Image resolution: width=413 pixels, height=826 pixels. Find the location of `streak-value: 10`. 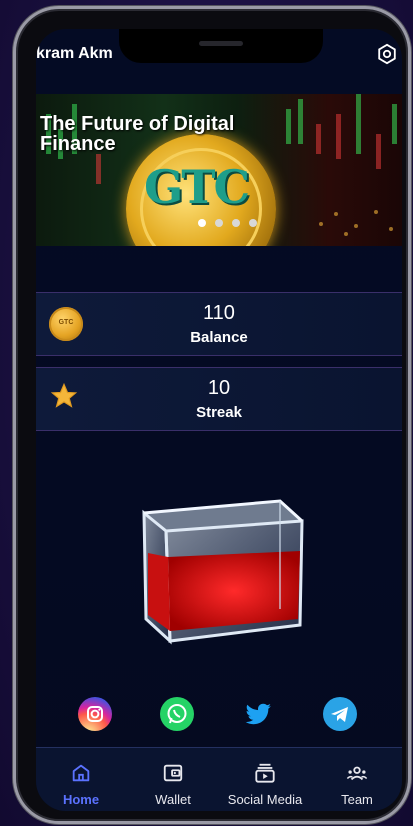

streak-value: 10 is located at coordinates (219, 388).